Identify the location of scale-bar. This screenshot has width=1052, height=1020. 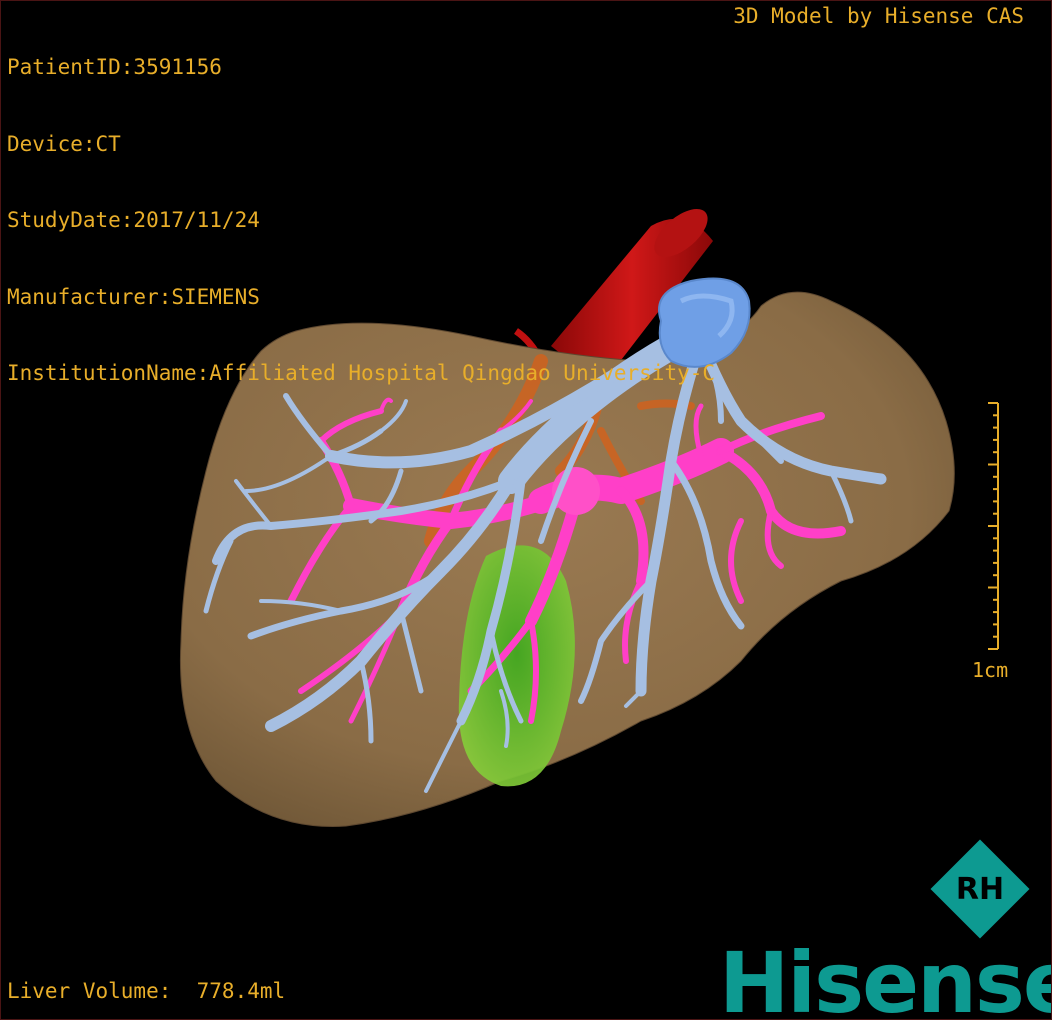
(993, 526).